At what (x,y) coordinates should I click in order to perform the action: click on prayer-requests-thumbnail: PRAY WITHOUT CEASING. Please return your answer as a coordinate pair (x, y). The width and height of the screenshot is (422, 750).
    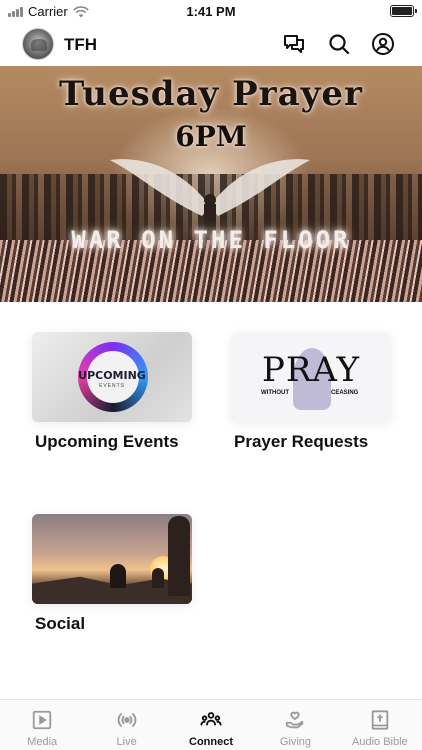
    Looking at the image, I should click on (311, 377).